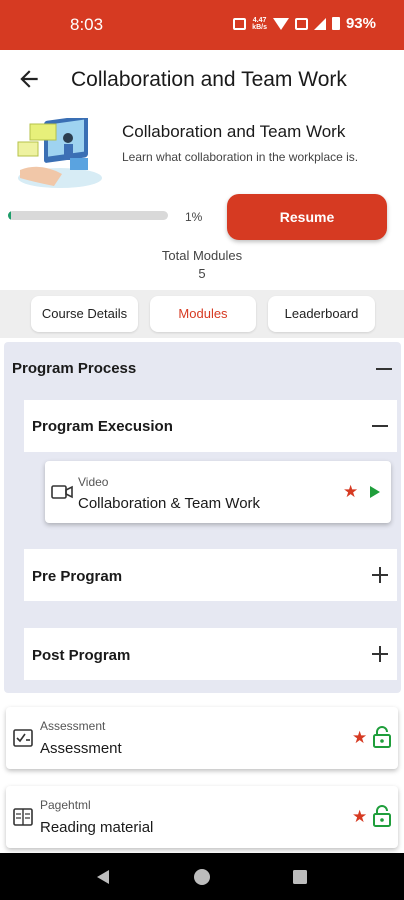 The height and width of the screenshot is (900, 404). I want to click on network-speed-unit: kB/s, so click(259, 27).